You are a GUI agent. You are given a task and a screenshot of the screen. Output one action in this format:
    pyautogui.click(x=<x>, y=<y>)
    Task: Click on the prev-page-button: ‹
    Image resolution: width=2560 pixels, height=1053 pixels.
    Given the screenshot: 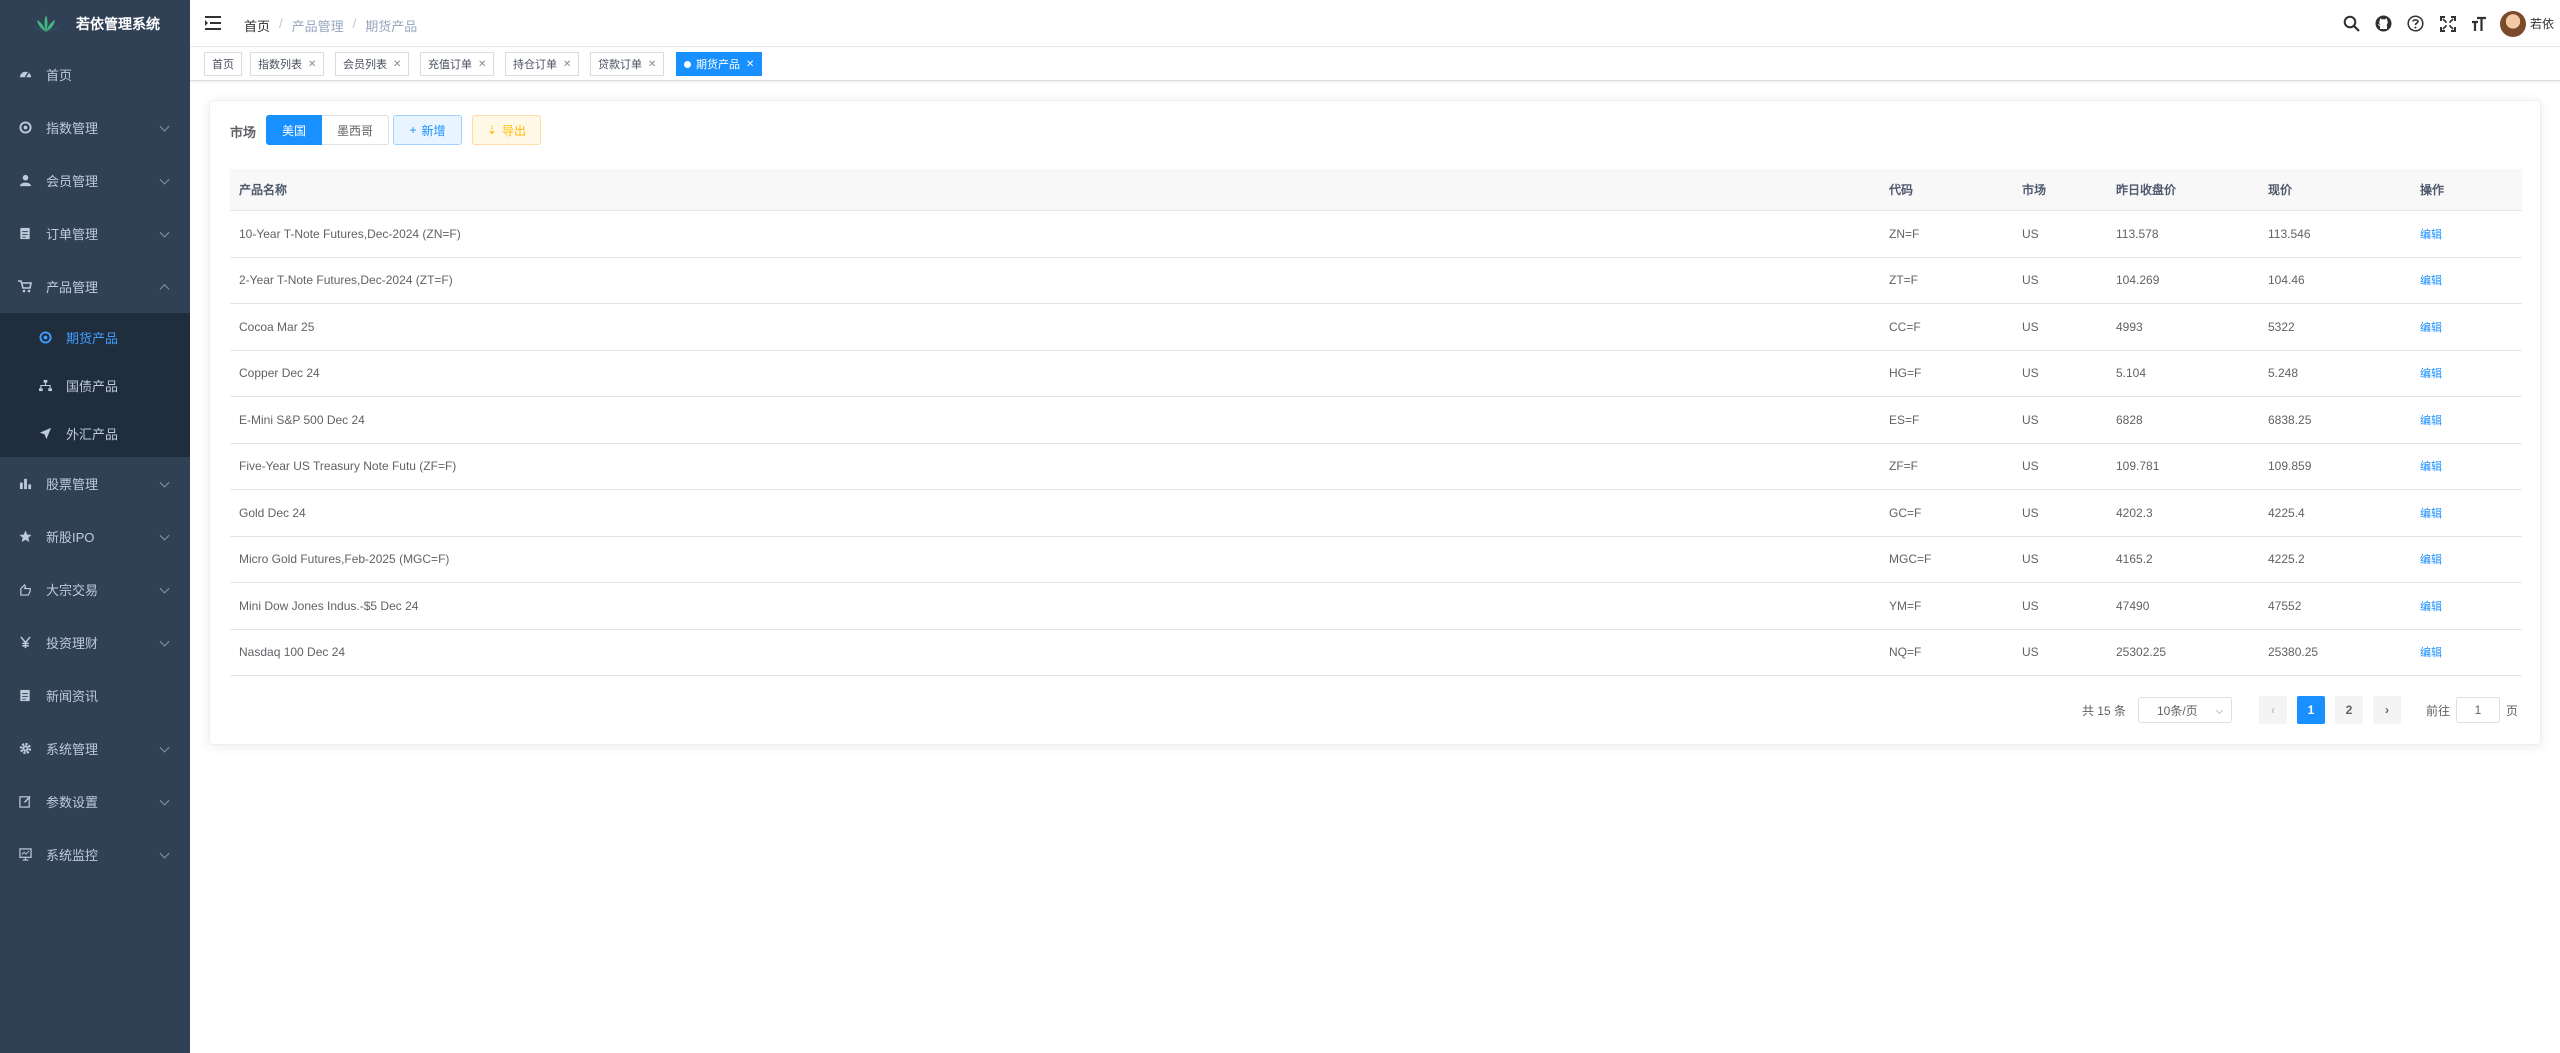 What is the action you would take?
    pyautogui.click(x=2272, y=710)
    